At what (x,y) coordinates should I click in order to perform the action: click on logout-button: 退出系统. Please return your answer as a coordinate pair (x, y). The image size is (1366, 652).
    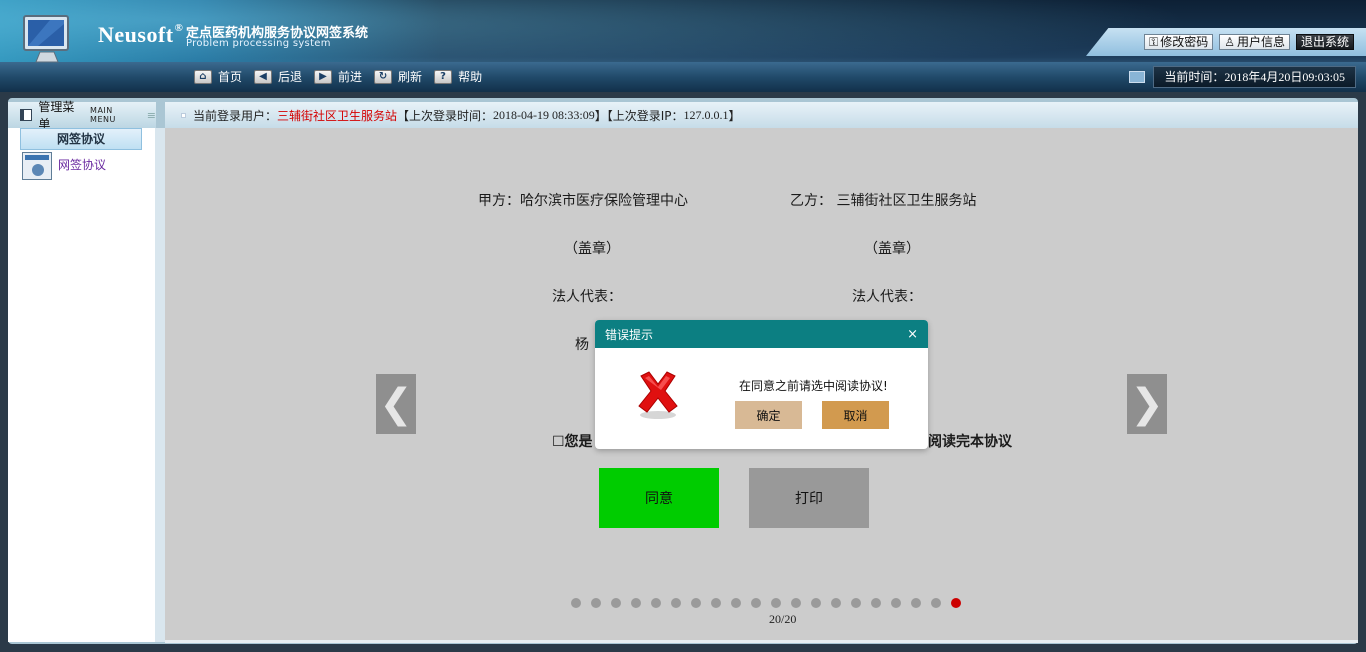
    Looking at the image, I should click on (1324, 42).